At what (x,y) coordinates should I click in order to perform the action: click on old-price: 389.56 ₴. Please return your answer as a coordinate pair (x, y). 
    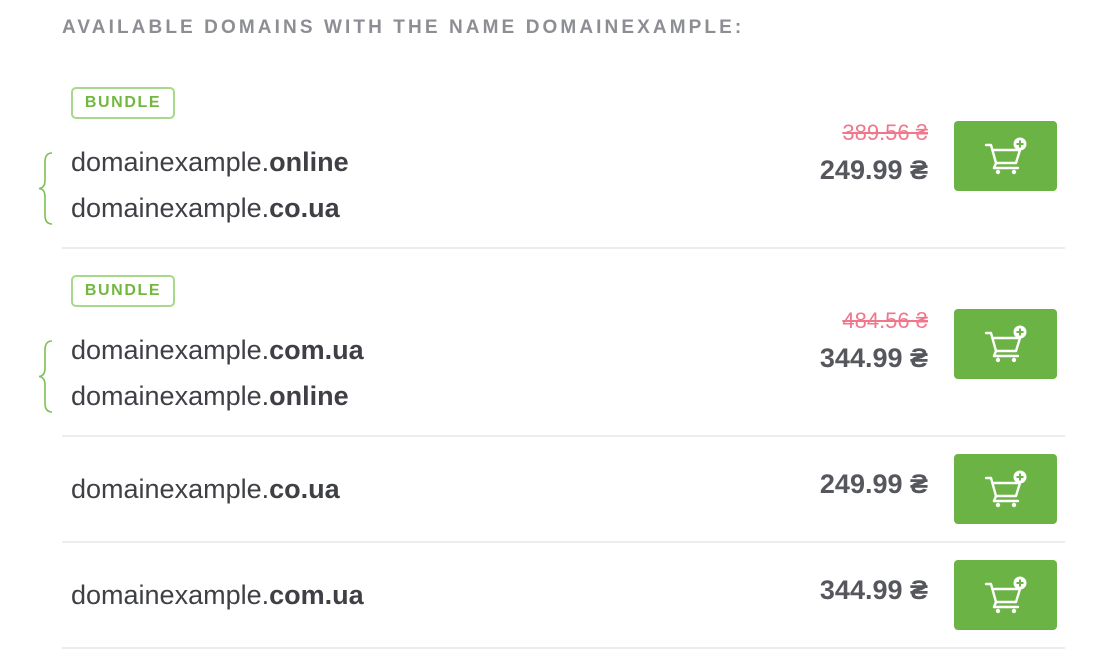
    Looking at the image, I should click on (885, 132).